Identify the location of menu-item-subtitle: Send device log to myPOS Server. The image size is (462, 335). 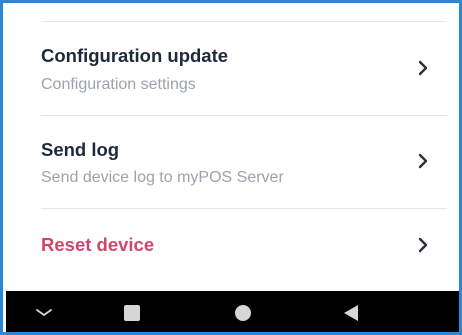
(162, 177).